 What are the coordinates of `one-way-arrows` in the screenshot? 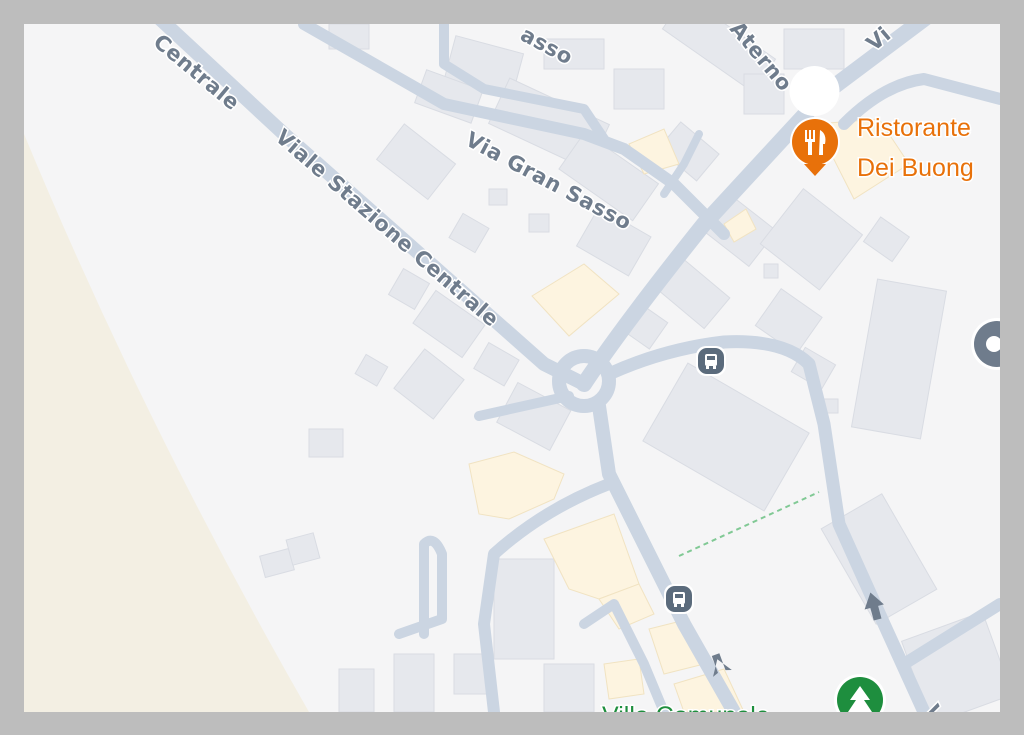 It's located at (797, 634).